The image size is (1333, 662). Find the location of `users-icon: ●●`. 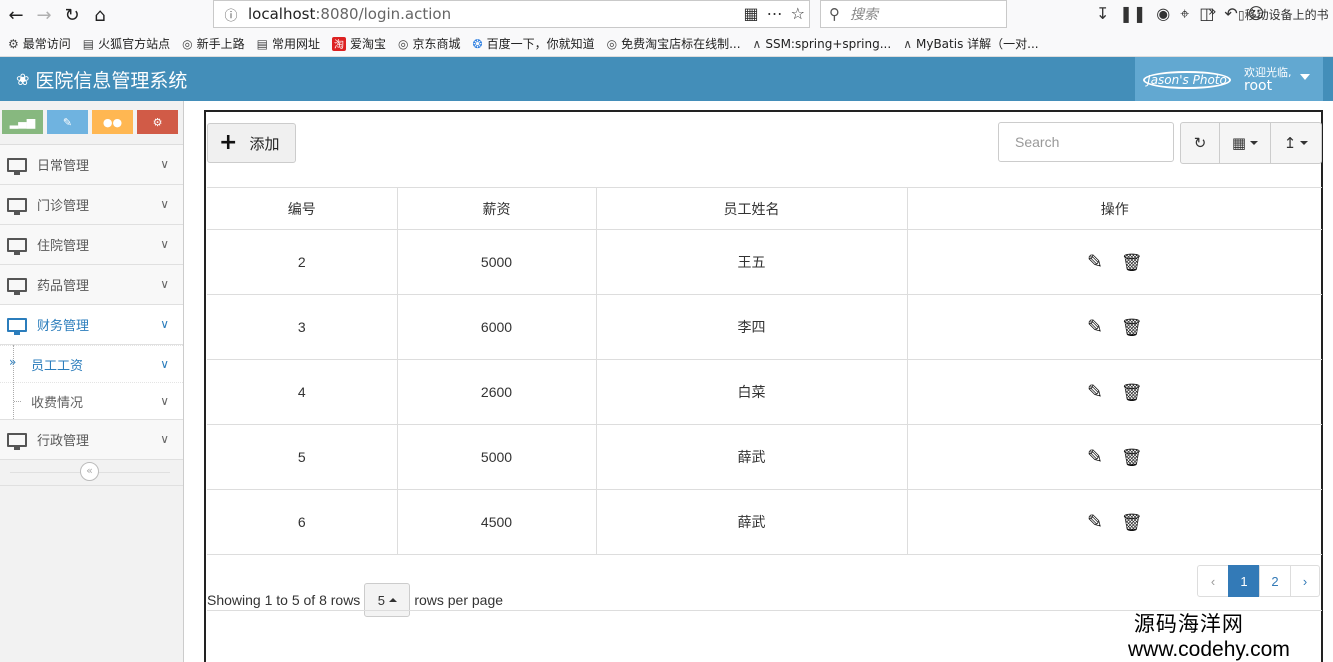

users-icon: ●● is located at coordinates (112, 122).